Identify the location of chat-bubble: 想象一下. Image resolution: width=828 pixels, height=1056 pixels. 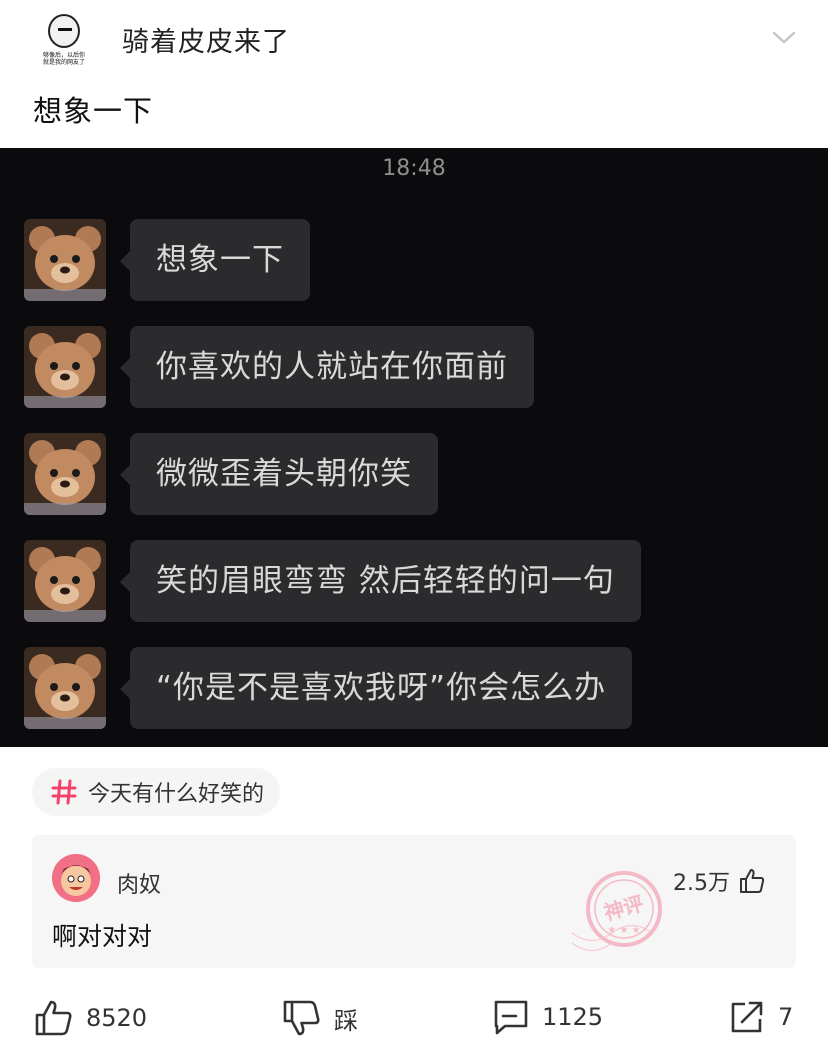
(215, 260).